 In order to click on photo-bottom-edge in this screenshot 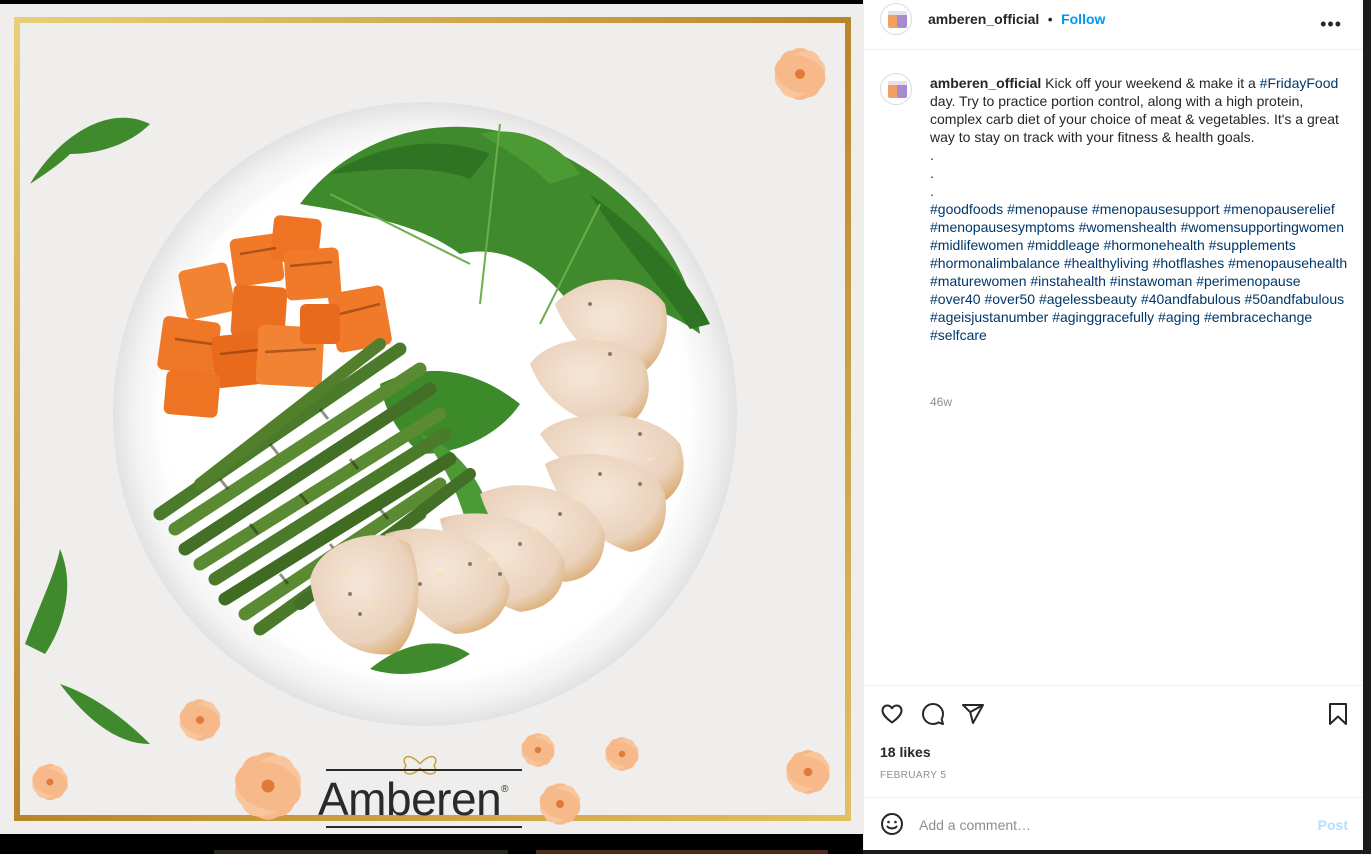, I will do `click(431, 844)`.